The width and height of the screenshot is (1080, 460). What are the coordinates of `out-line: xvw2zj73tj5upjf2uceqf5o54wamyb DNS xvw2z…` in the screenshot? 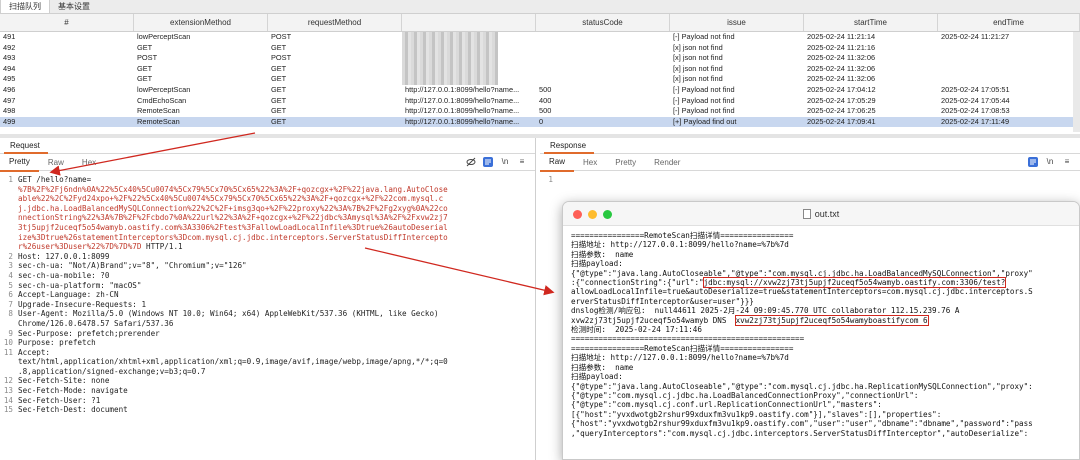 It's located at (750, 320).